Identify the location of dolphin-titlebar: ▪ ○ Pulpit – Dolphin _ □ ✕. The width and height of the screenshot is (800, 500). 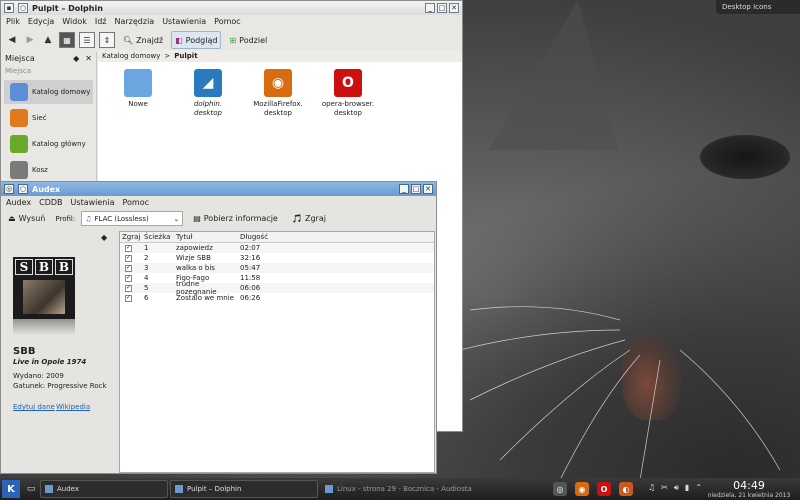
(231, 8).